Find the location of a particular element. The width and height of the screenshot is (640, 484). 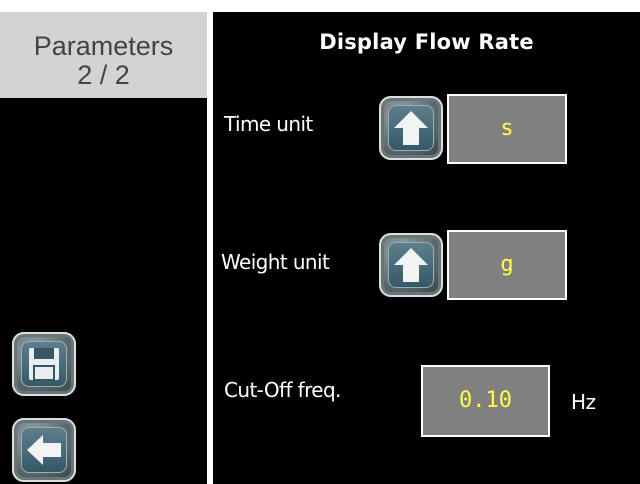

time-unit-value: s is located at coordinates (507, 129).